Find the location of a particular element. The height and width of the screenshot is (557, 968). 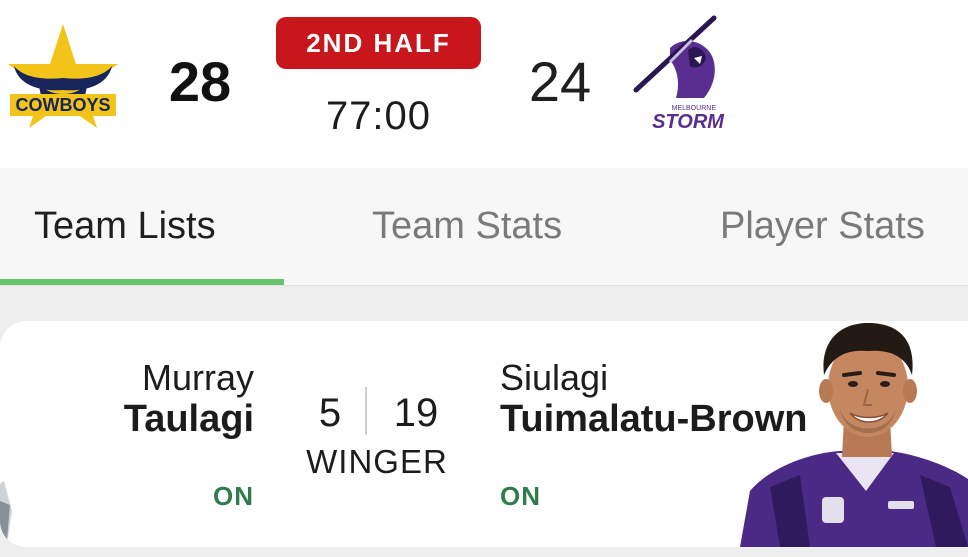

cowboys-wordmark: COWBOYS is located at coordinates (62, 105).